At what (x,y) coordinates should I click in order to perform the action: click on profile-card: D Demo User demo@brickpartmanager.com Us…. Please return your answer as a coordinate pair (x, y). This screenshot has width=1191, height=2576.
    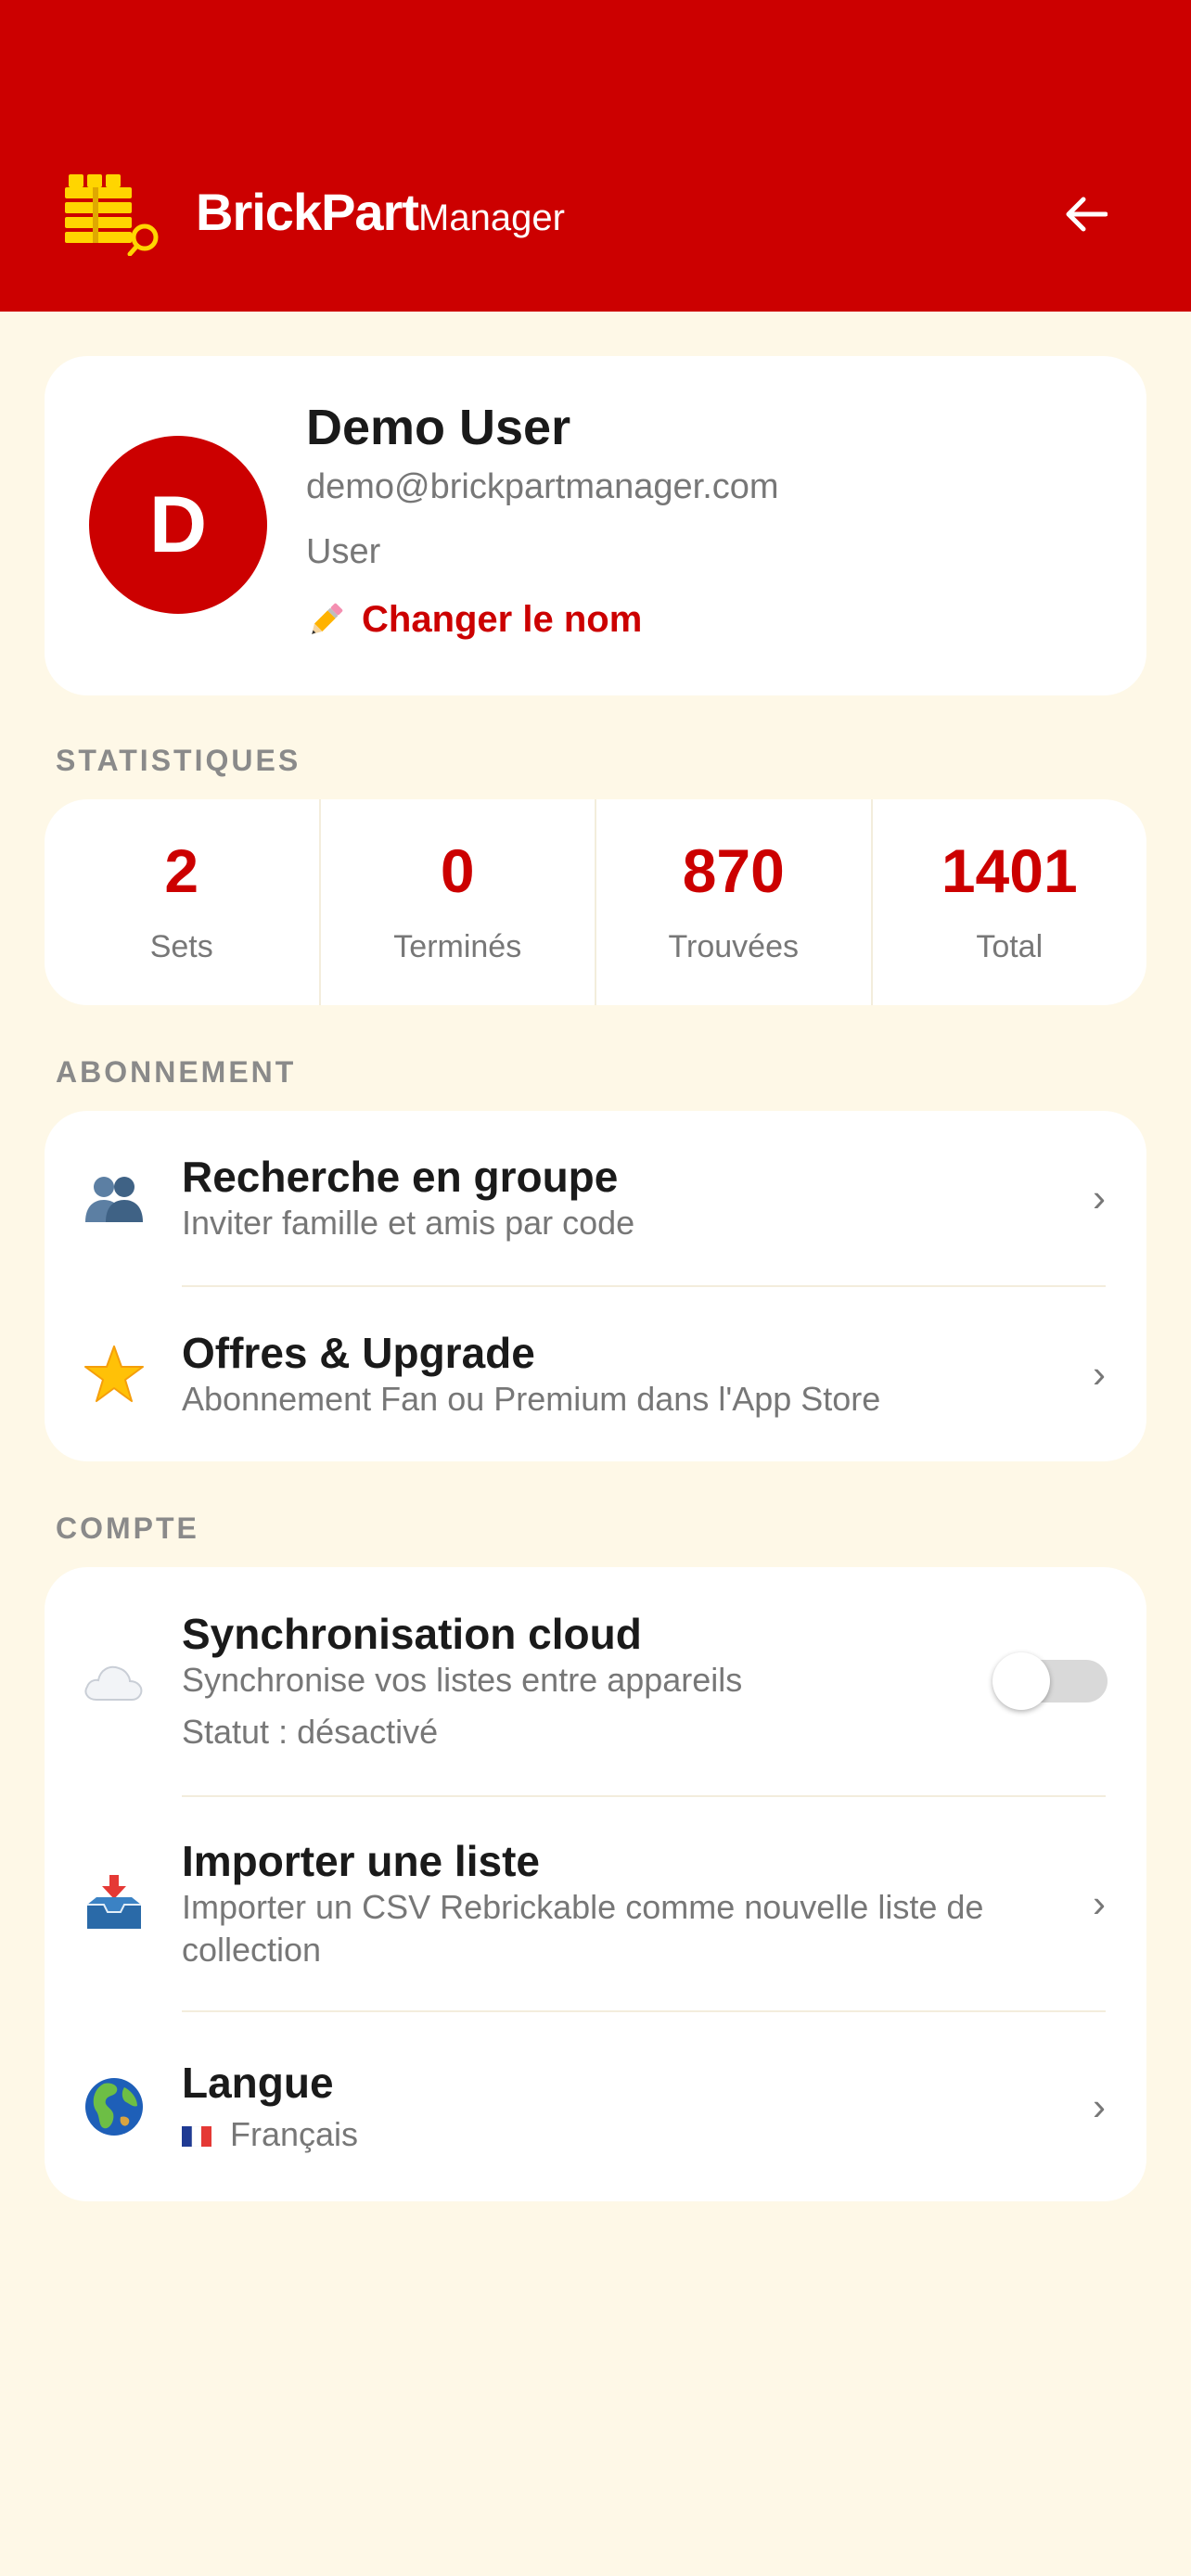
    Looking at the image, I should click on (595, 525).